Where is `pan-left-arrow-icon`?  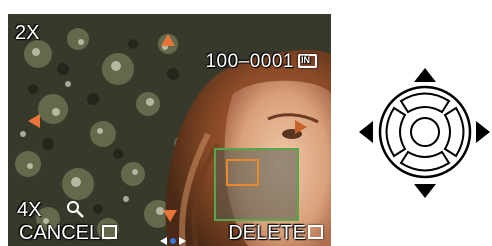 pan-left-arrow-icon is located at coordinates (34, 121).